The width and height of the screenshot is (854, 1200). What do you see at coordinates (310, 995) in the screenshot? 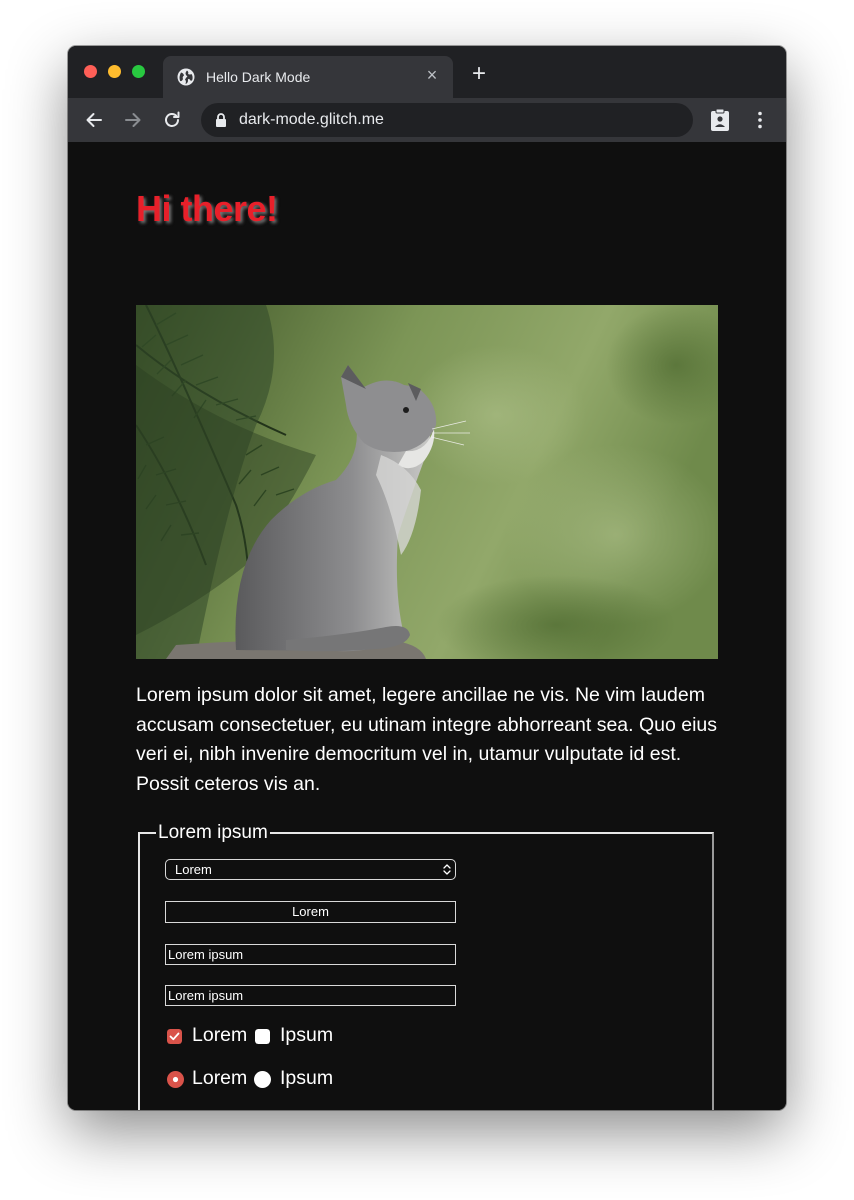
I see `text-input-2: Lorem ipsum` at bounding box center [310, 995].